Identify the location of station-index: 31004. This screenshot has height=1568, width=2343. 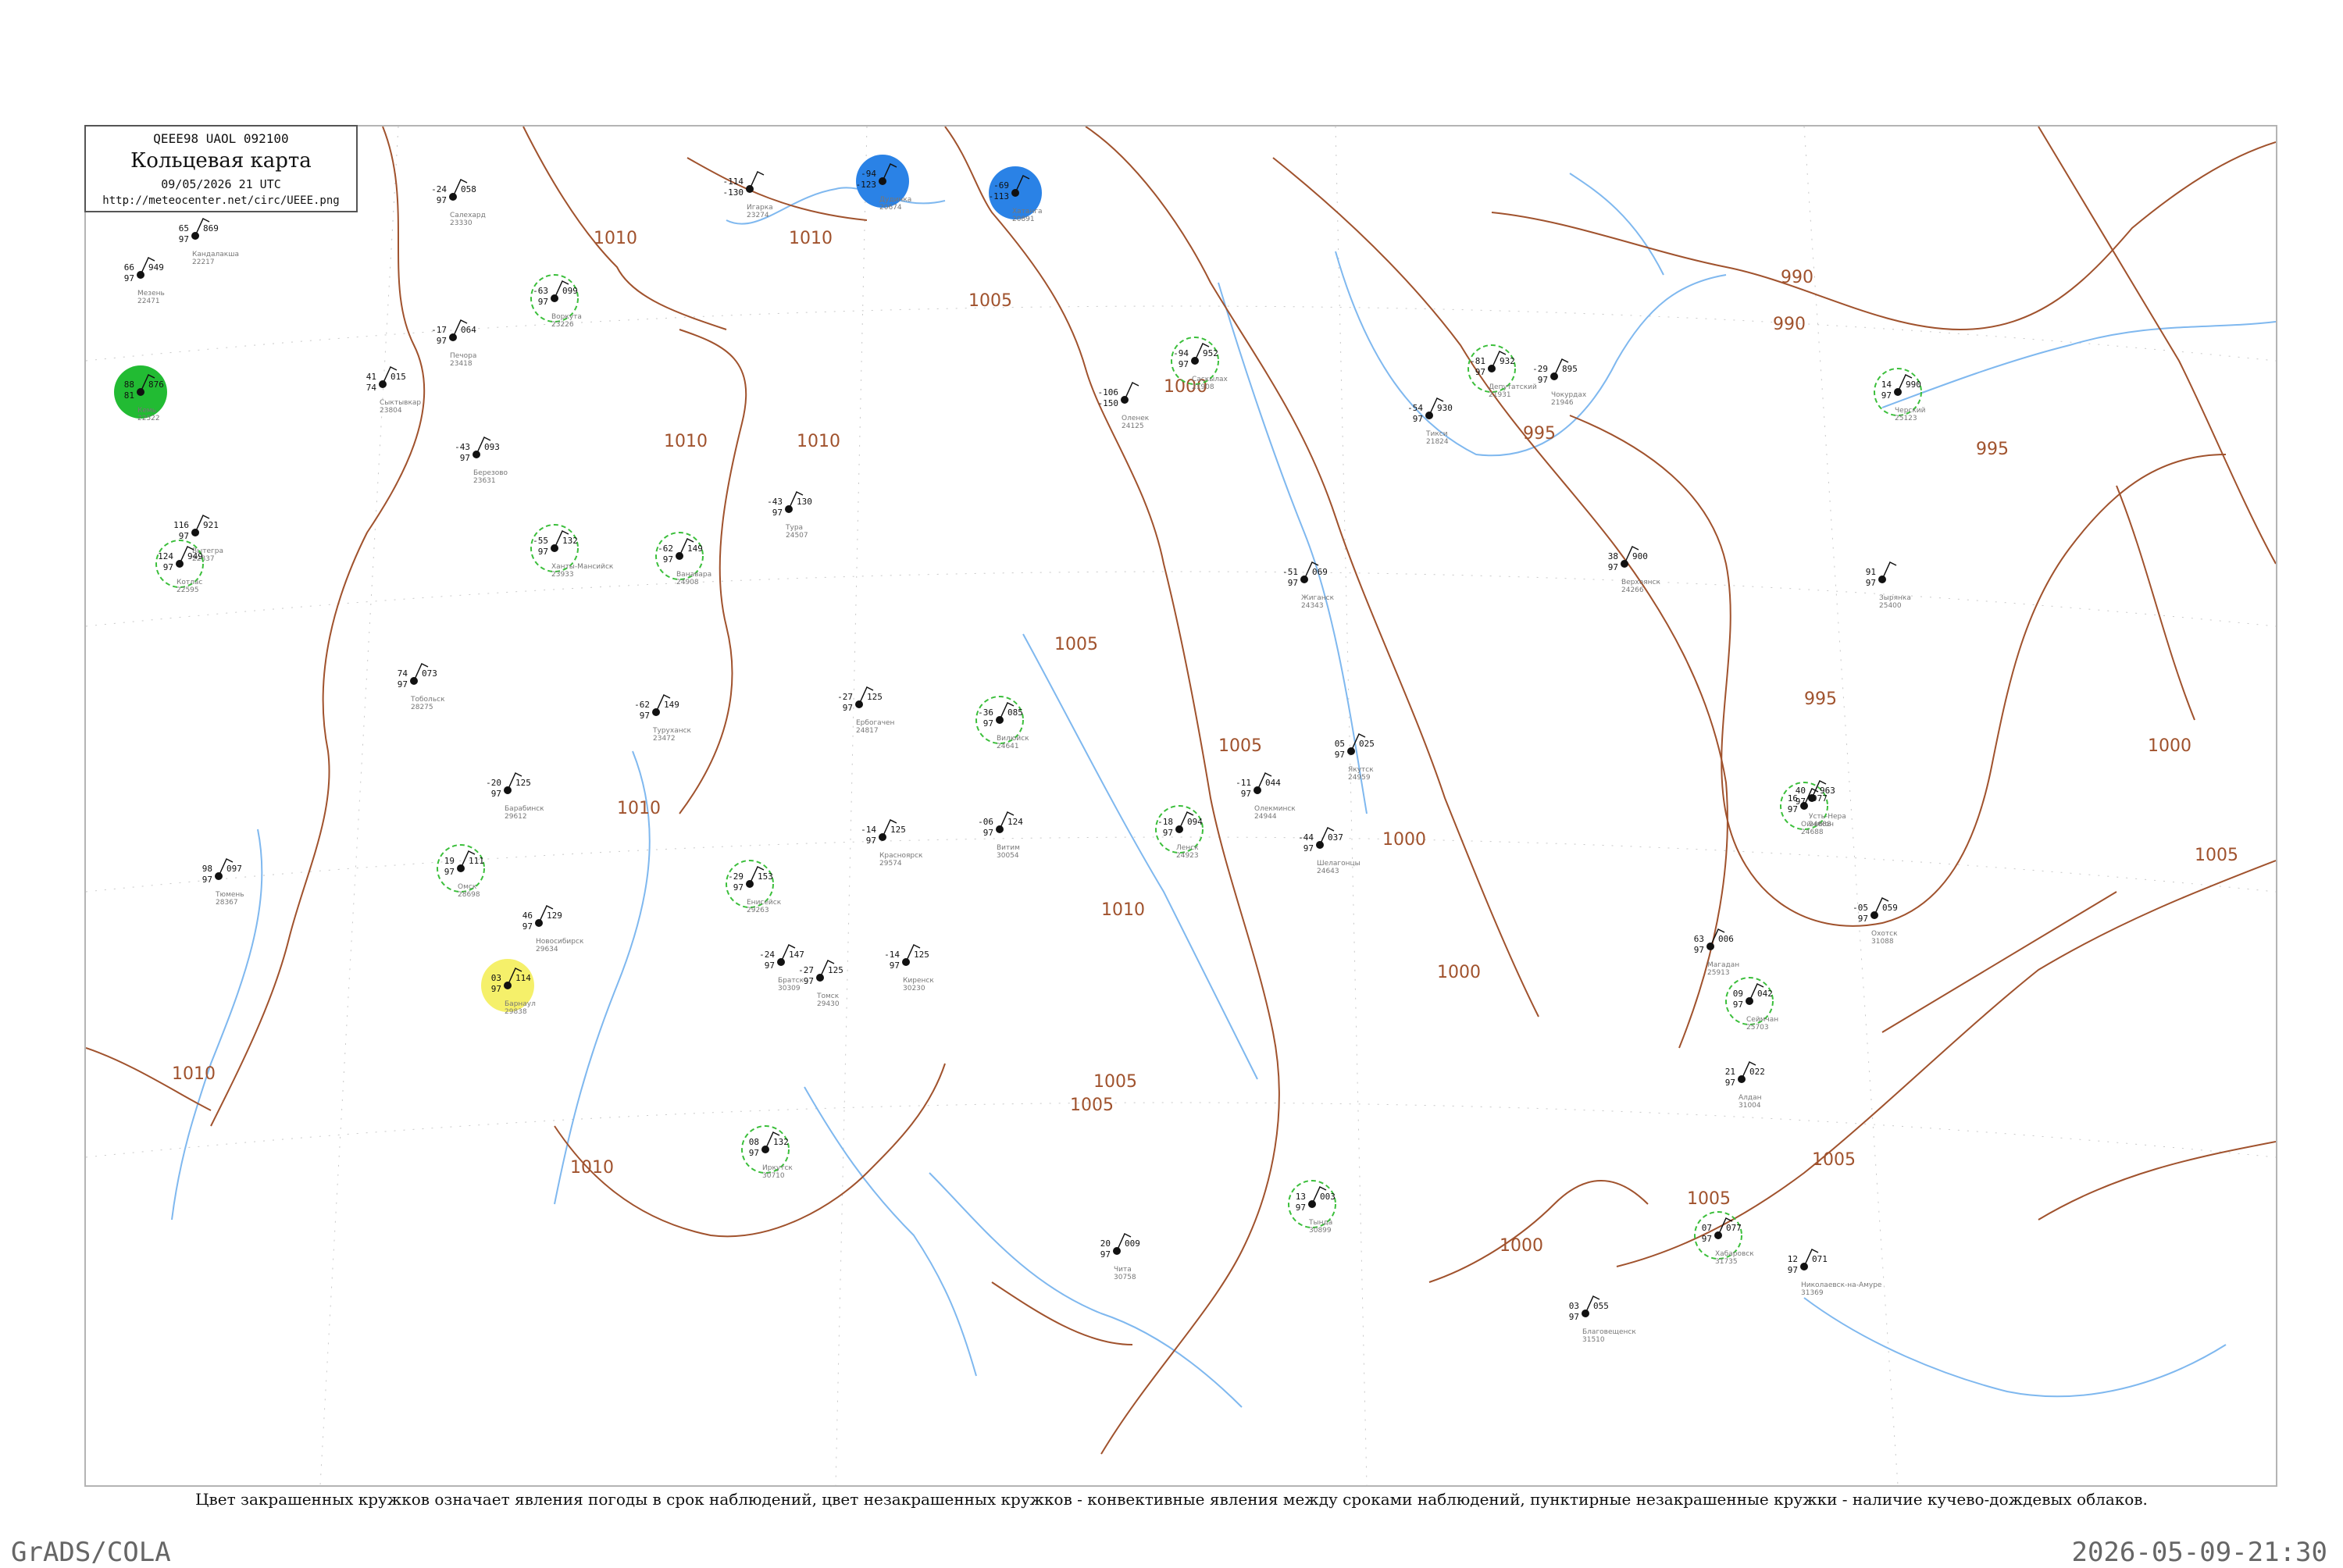
(1750, 1106).